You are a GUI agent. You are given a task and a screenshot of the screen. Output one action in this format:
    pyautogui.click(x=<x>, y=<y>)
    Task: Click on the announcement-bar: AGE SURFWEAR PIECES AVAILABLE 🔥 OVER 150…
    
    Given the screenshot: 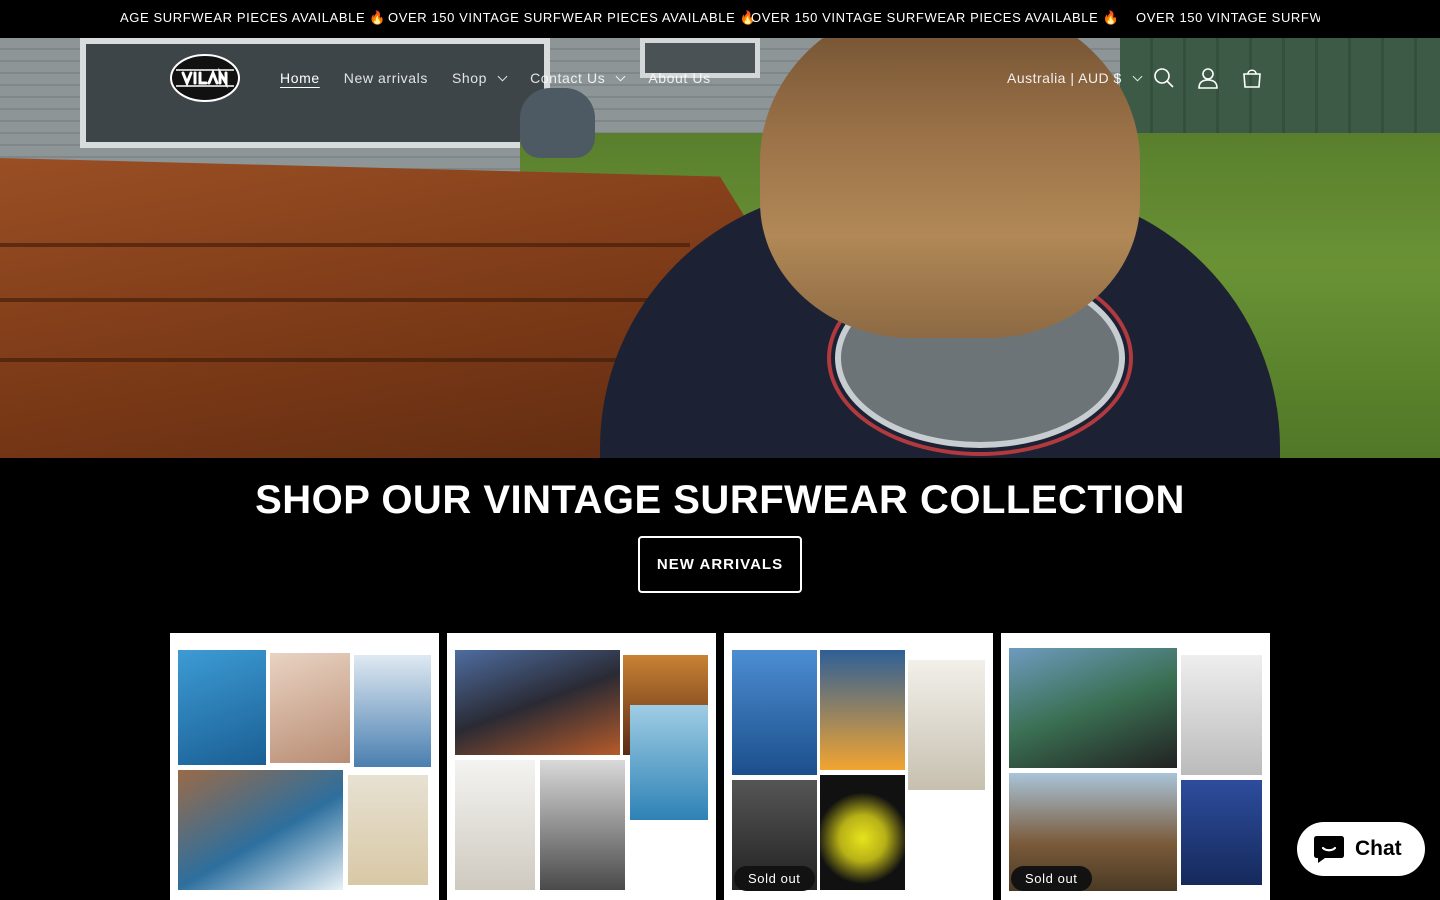 What is the action you would take?
    pyautogui.click(x=720, y=19)
    